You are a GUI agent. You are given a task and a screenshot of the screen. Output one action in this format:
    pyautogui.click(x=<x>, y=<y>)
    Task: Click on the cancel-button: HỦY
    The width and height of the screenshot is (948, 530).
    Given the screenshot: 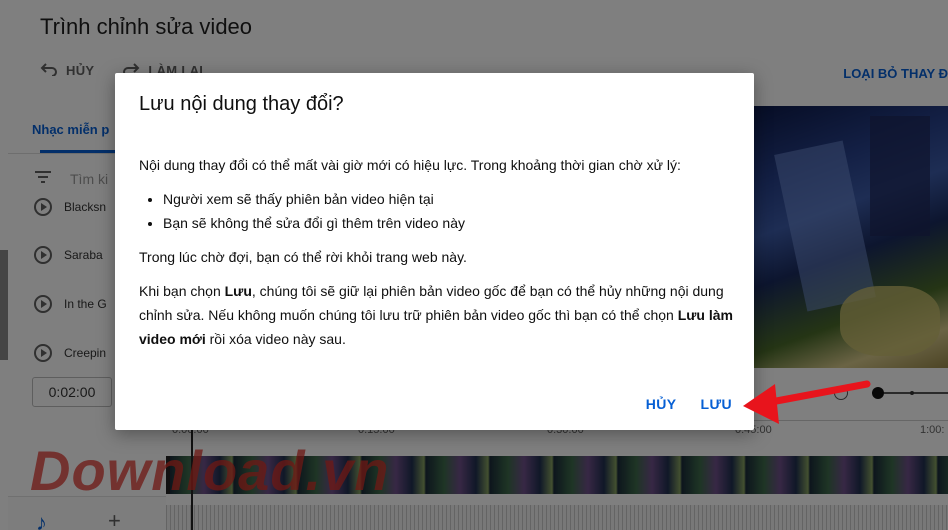 What is the action you would take?
    pyautogui.click(x=661, y=404)
    